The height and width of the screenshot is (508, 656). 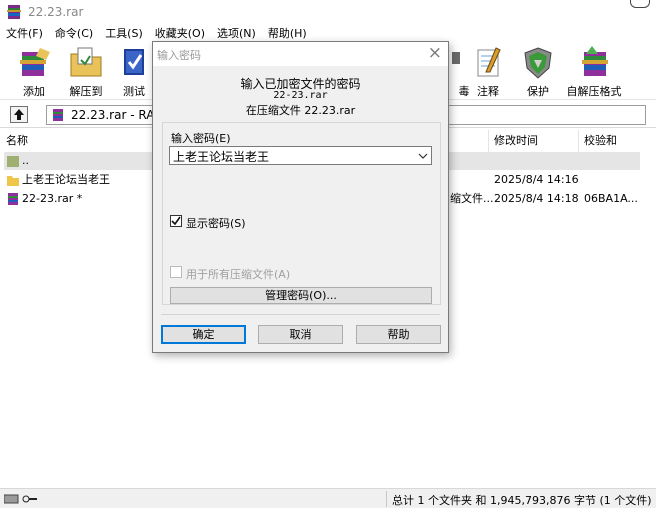 What do you see at coordinates (56, 12) in the screenshot?
I see `window-title: 22.23.rar` at bounding box center [56, 12].